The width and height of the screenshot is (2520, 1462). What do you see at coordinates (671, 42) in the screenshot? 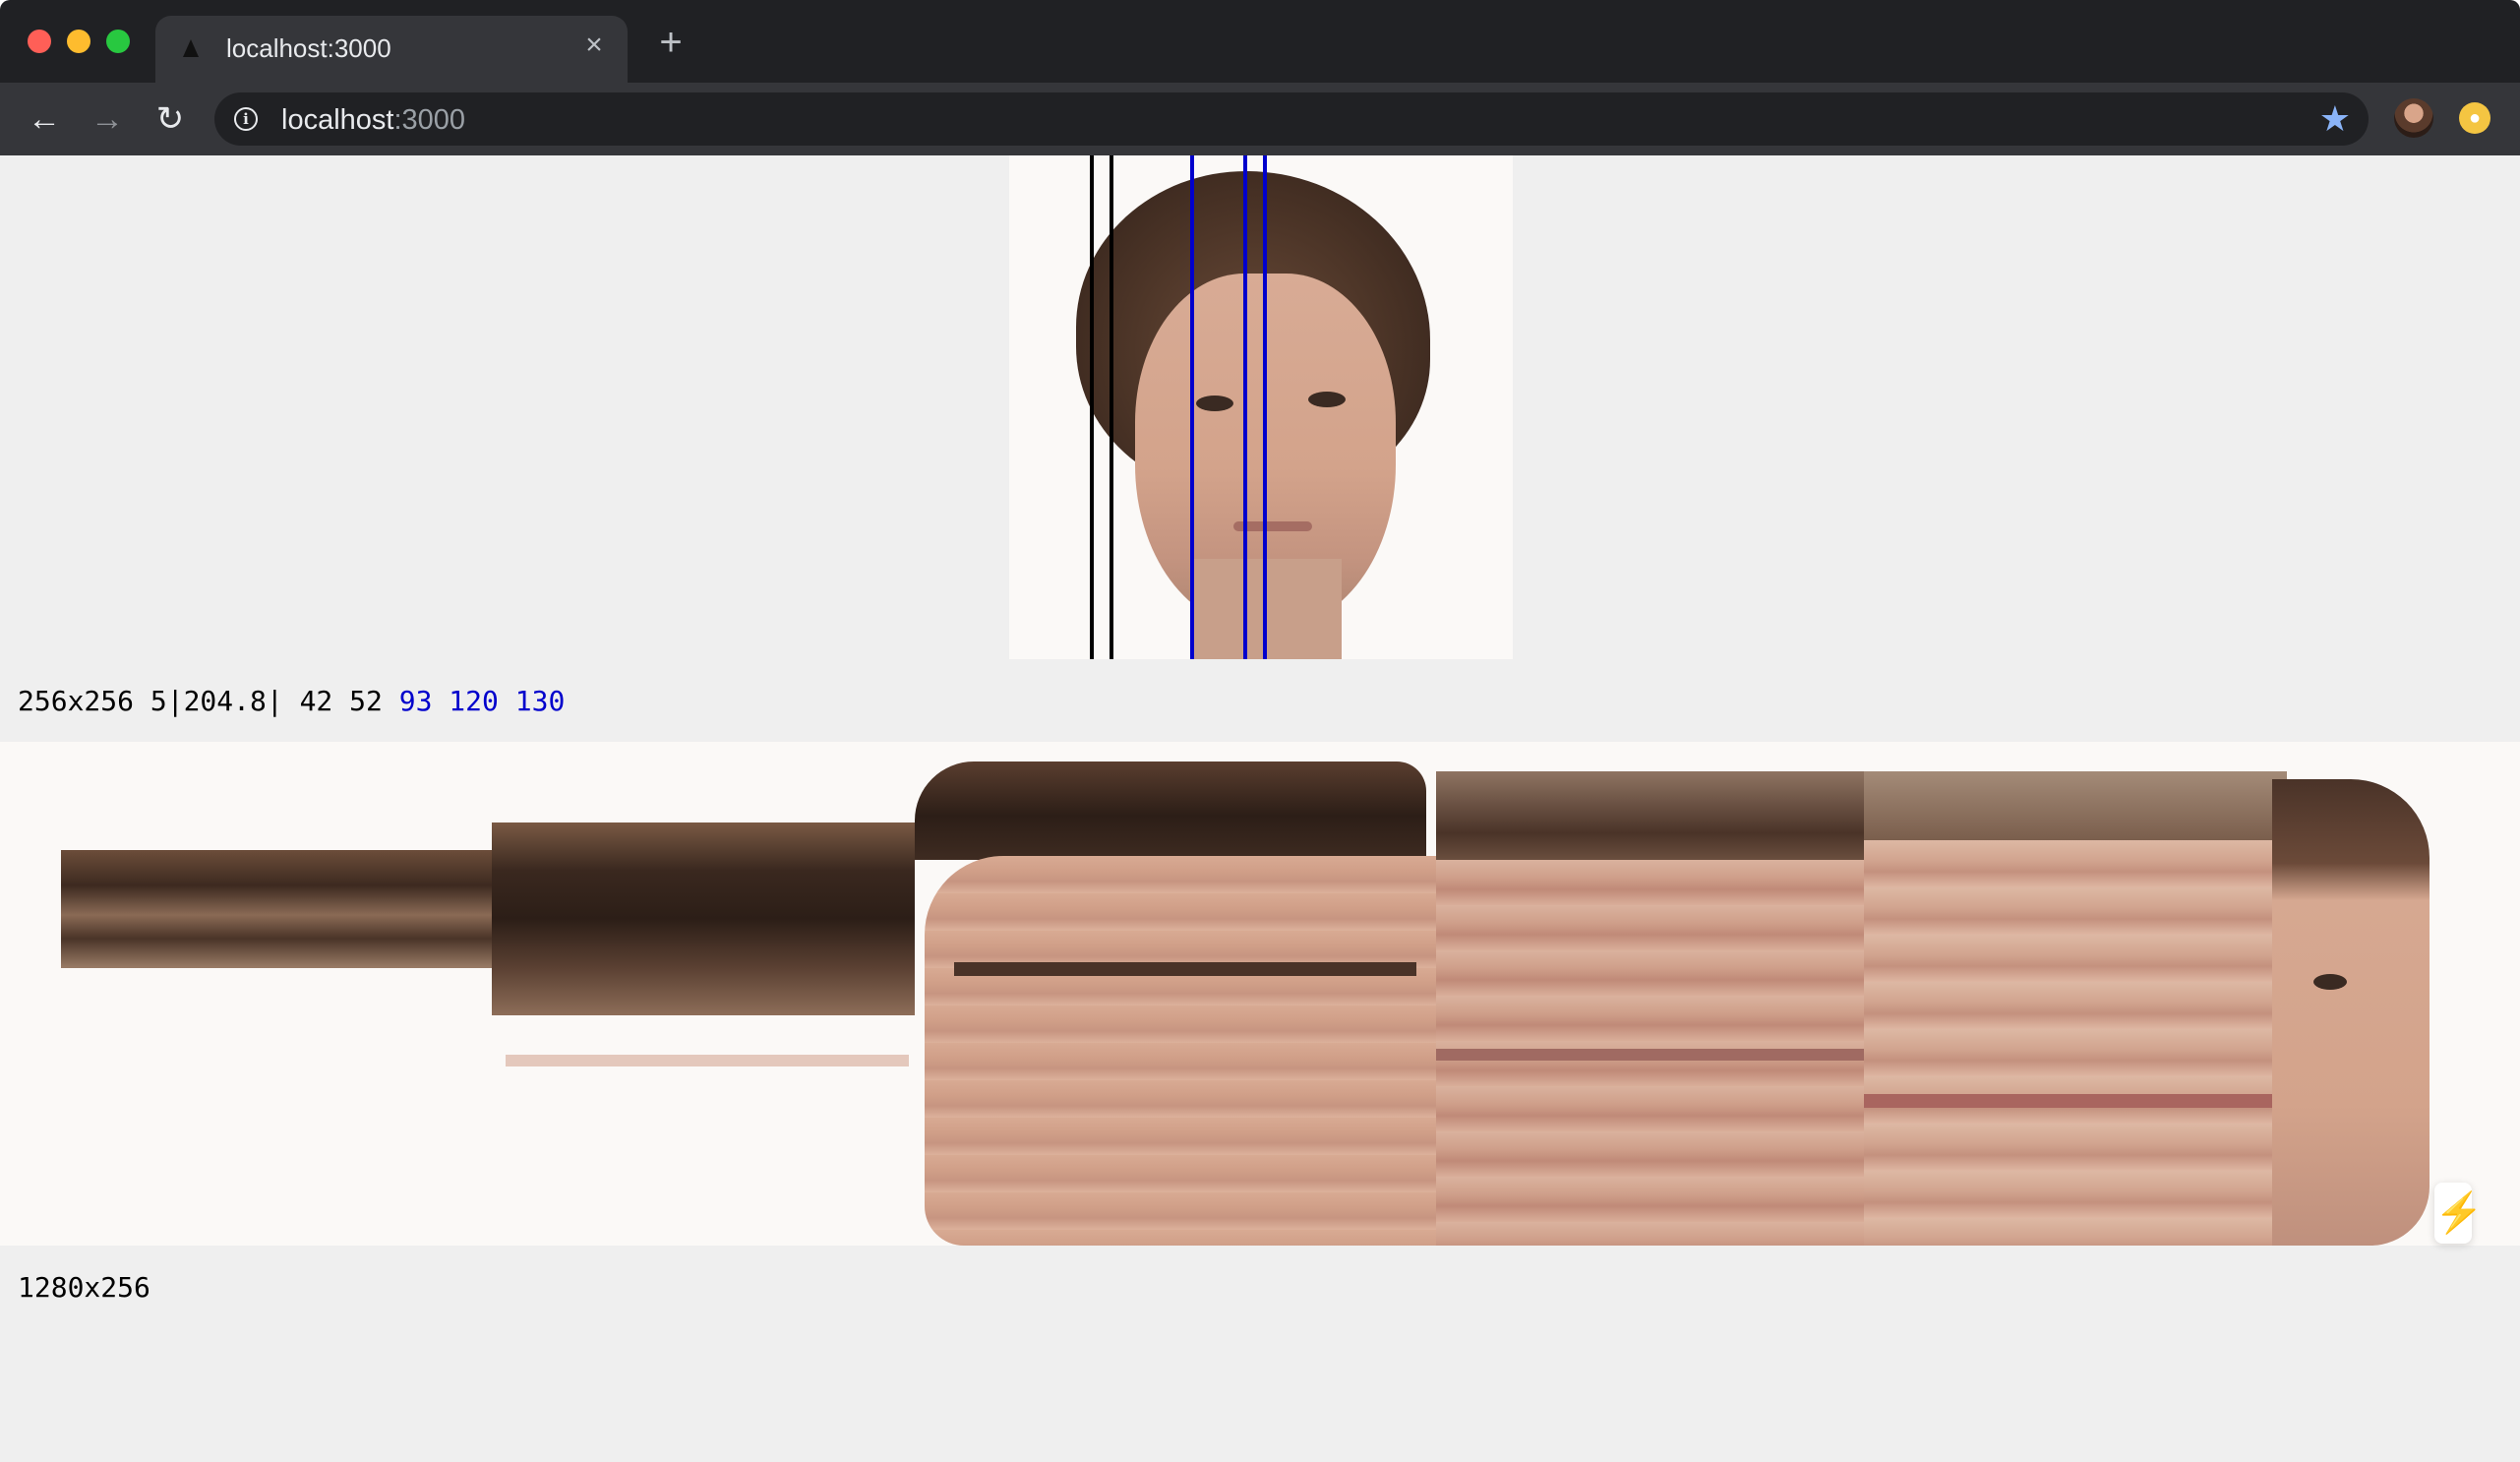
I see `new-tab-icon: +` at bounding box center [671, 42].